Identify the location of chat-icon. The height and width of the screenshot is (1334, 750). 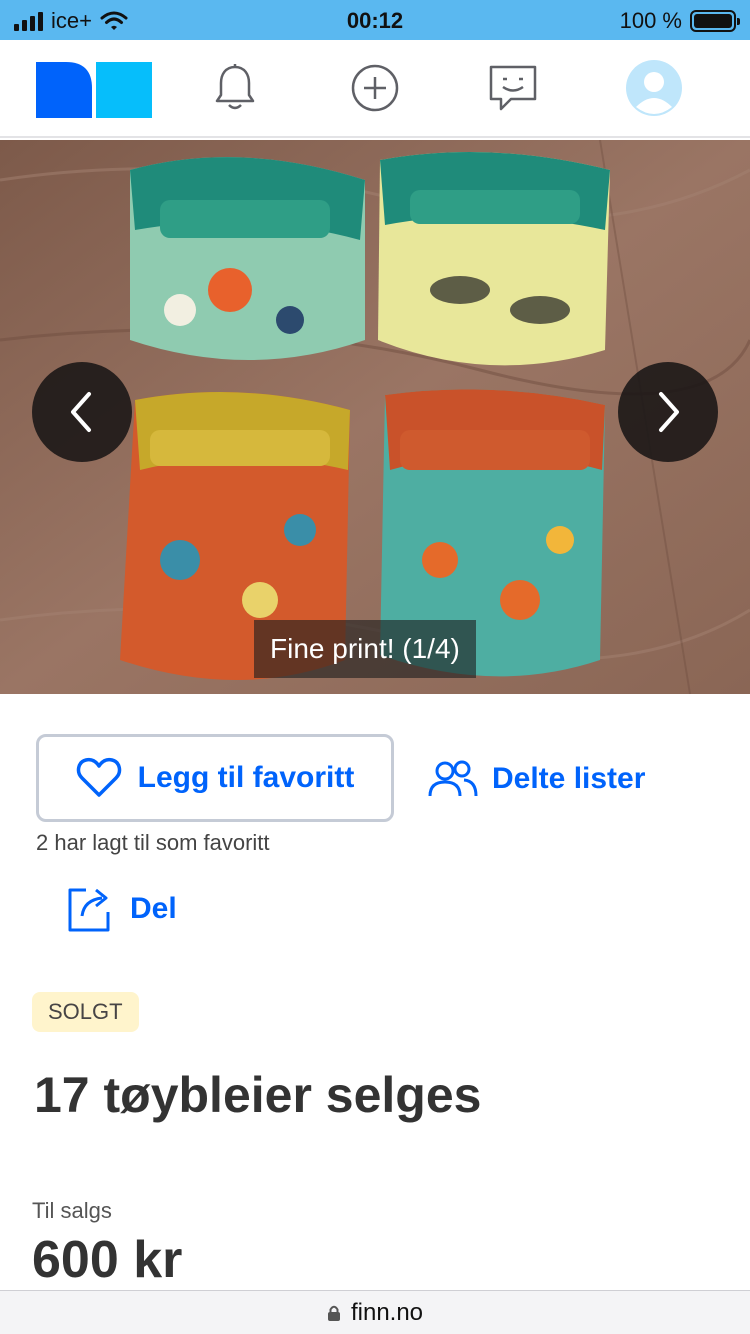
(513, 88).